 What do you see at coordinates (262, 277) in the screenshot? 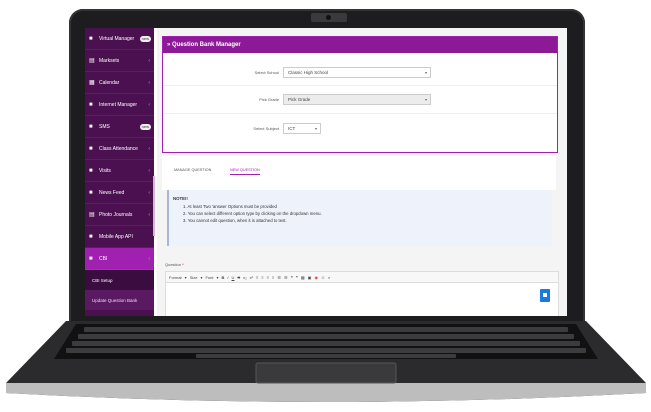
I see `align-center-icon: ≡` at bounding box center [262, 277].